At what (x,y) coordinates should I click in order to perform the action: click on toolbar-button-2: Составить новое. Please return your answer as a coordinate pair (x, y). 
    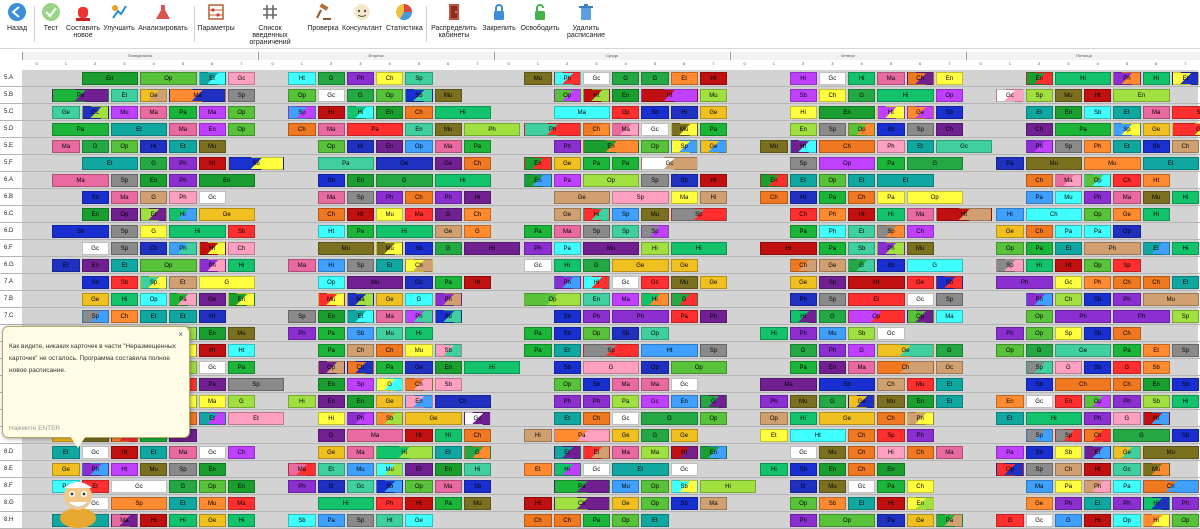
    Looking at the image, I should click on (83, 24).